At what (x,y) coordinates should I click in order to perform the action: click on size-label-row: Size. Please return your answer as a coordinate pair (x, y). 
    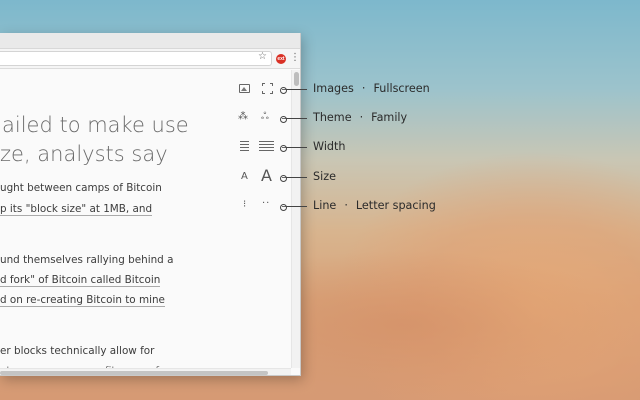
    Looking at the image, I should click on (324, 177).